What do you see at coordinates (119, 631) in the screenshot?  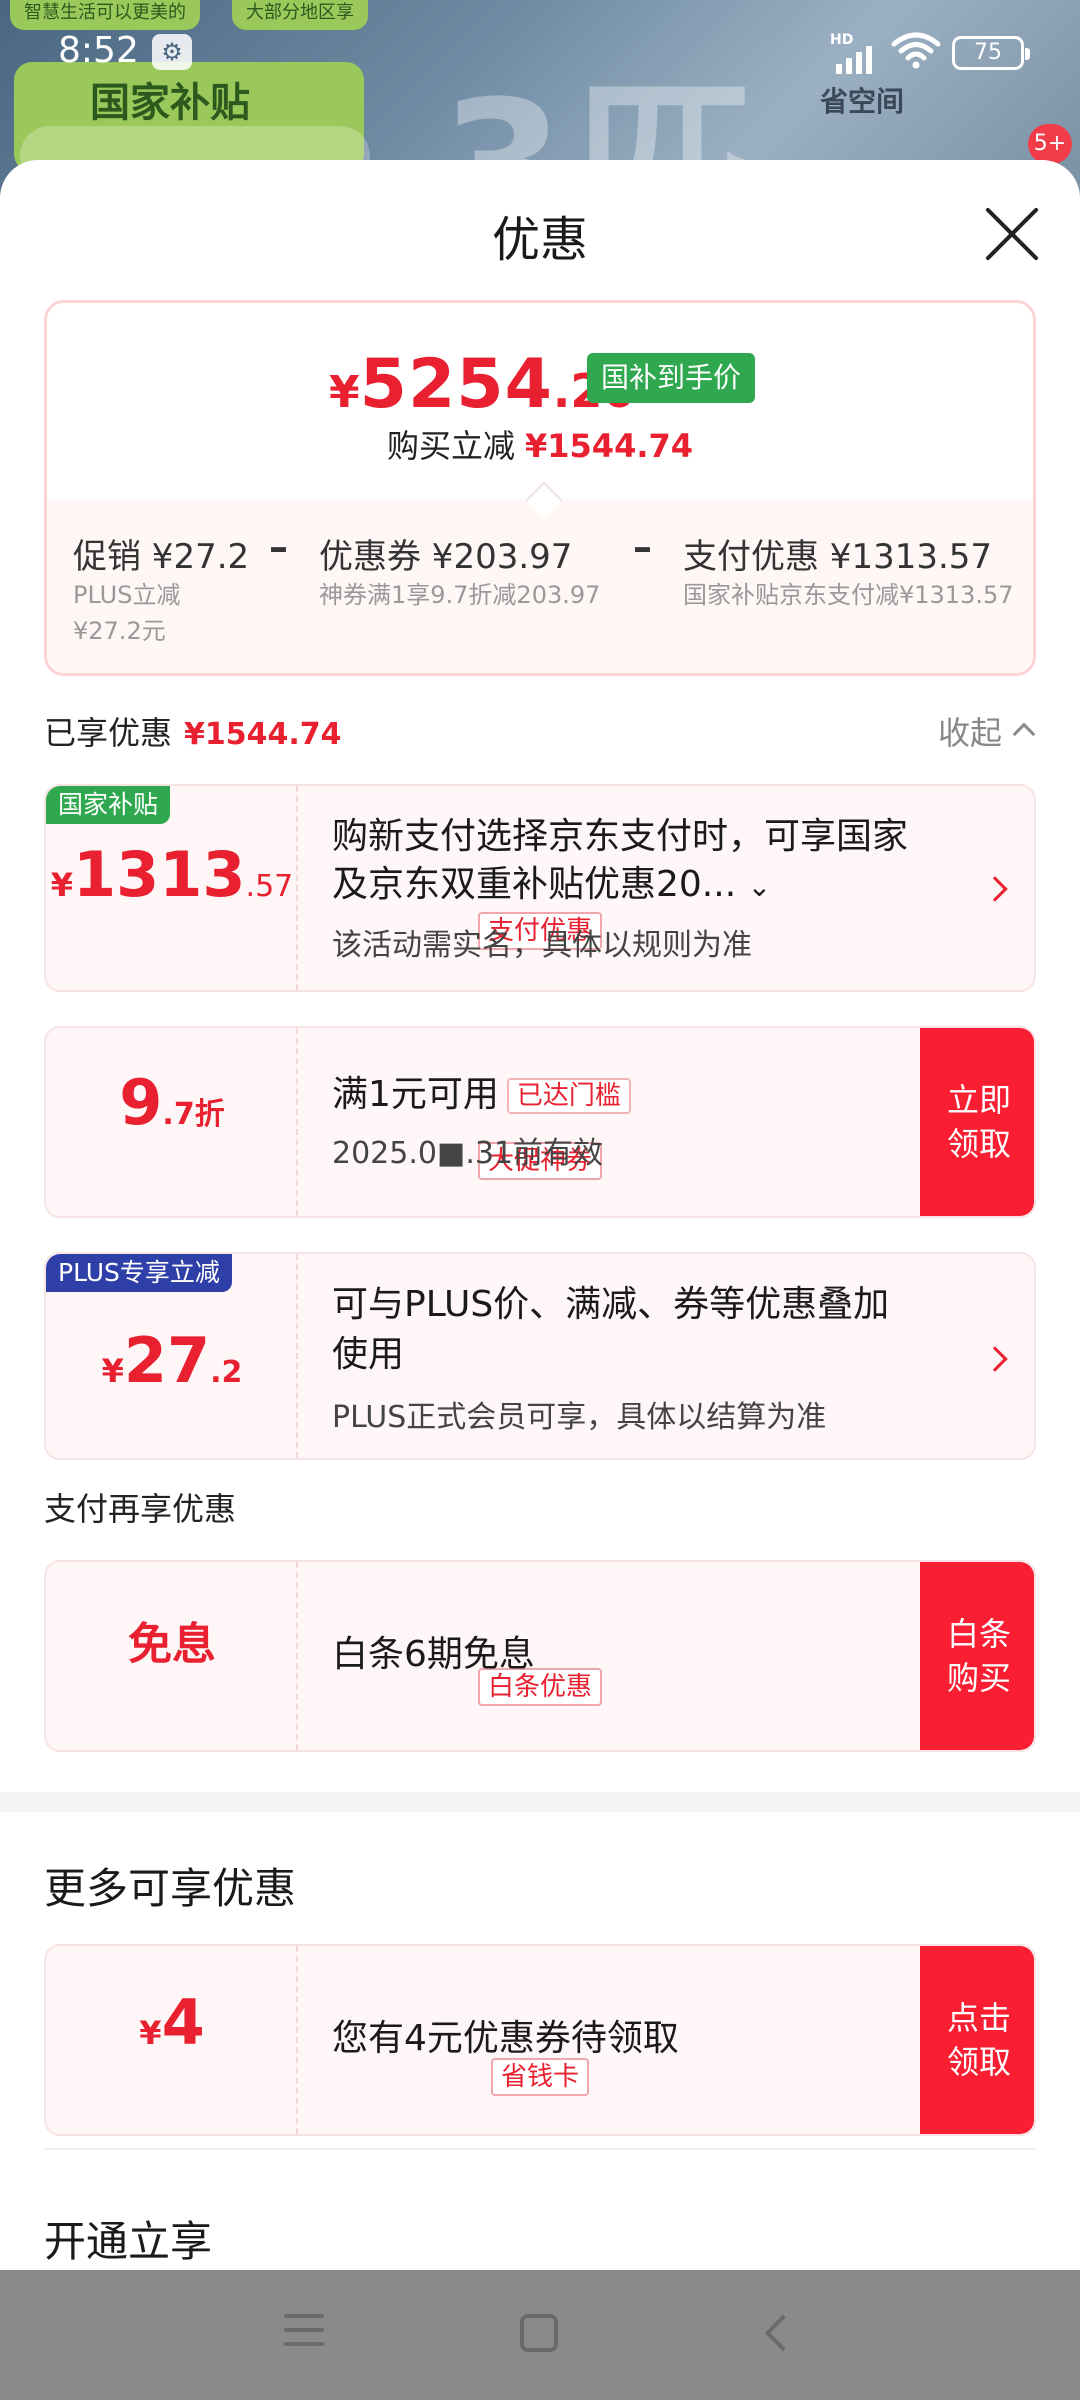 I see `breakdown-promo-sub2: ¥27.2元` at bounding box center [119, 631].